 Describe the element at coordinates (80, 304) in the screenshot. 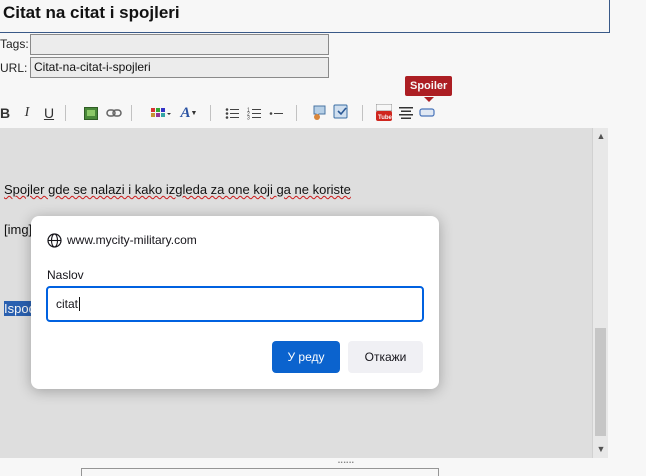

I see `text-caret` at that location.